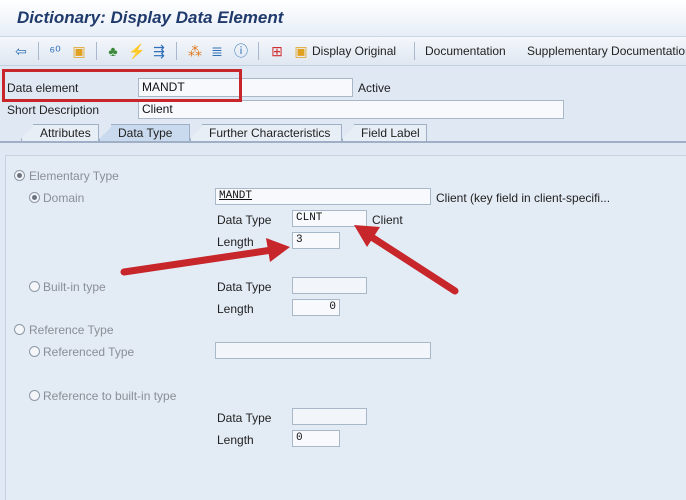  What do you see at coordinates (406, 260) in the screenshot?
I see `arrow-to-data-type-icon` at bounding box center [406, 260].